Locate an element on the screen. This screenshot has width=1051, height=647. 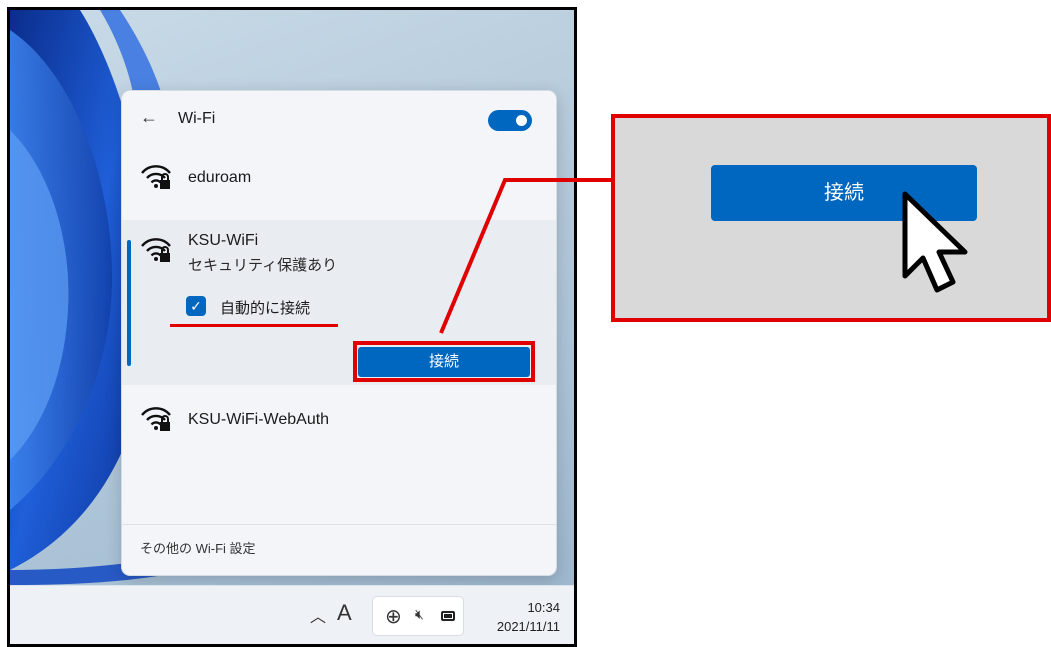
clock-time: 10:34 is located at coordinates (543, 607).